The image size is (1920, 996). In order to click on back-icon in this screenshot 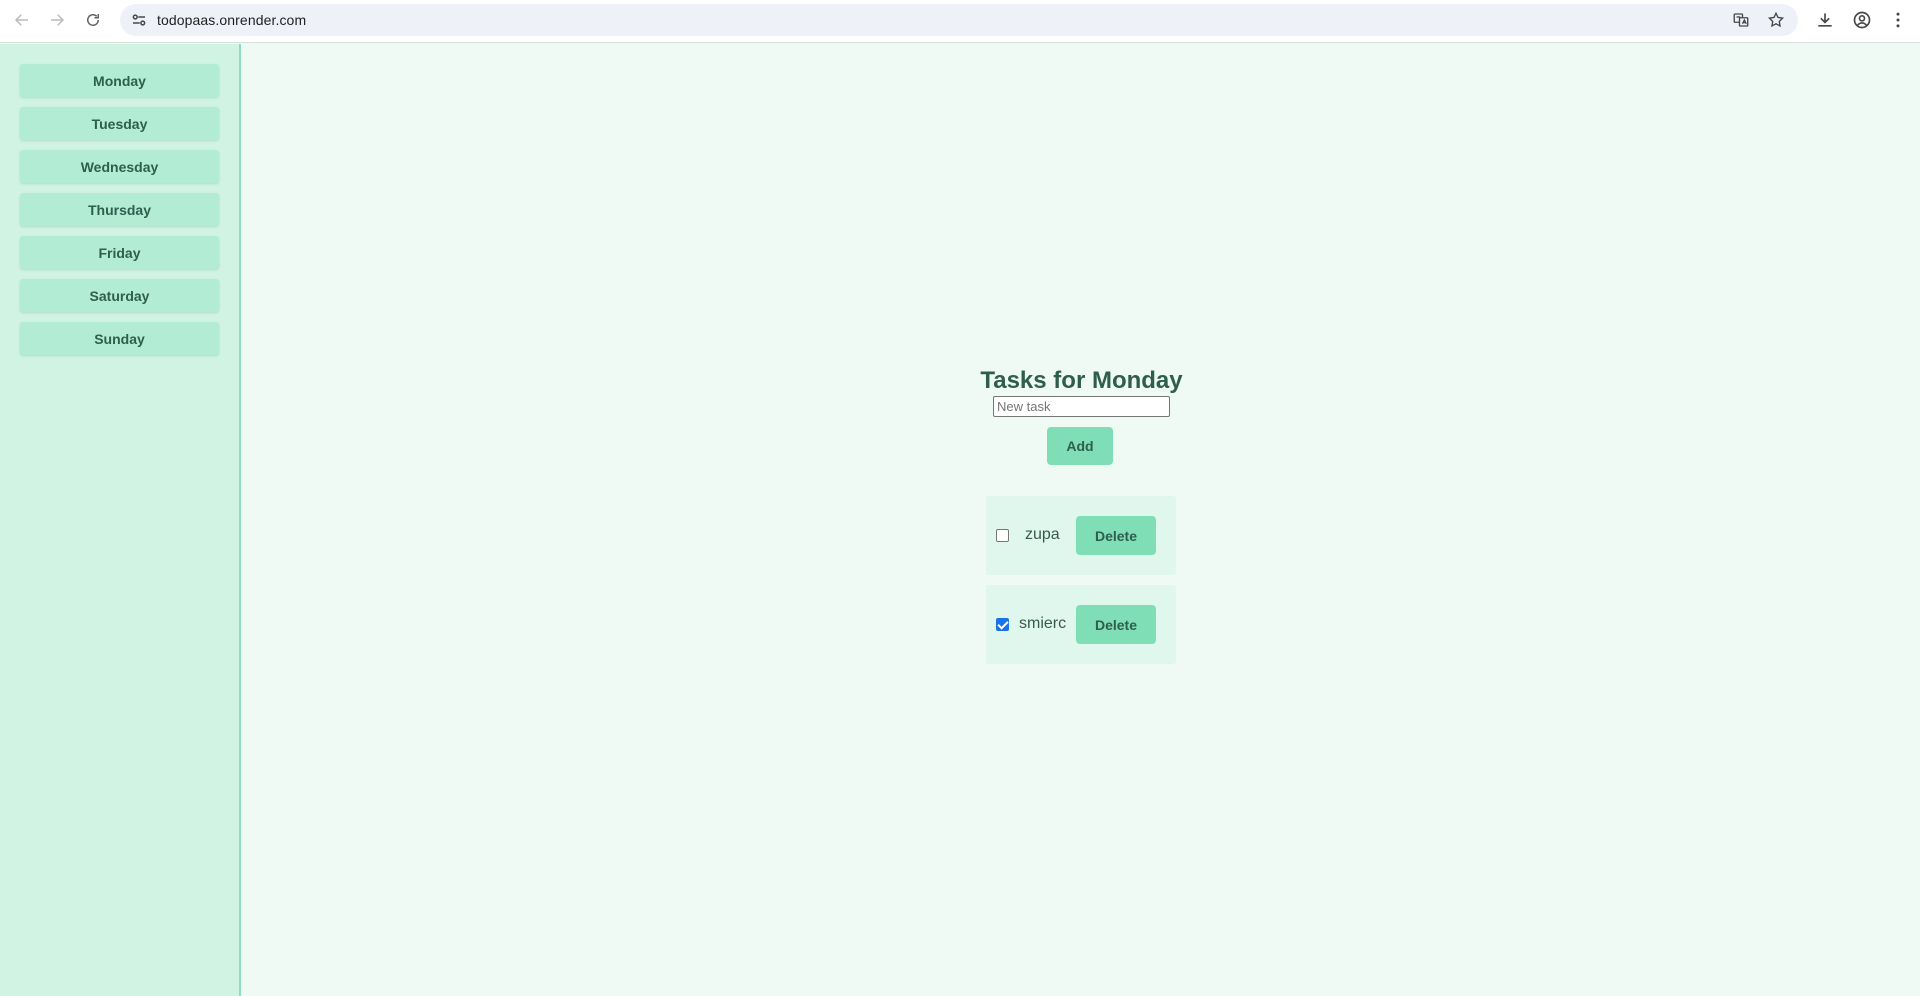, I will do `click(22, 20)`.